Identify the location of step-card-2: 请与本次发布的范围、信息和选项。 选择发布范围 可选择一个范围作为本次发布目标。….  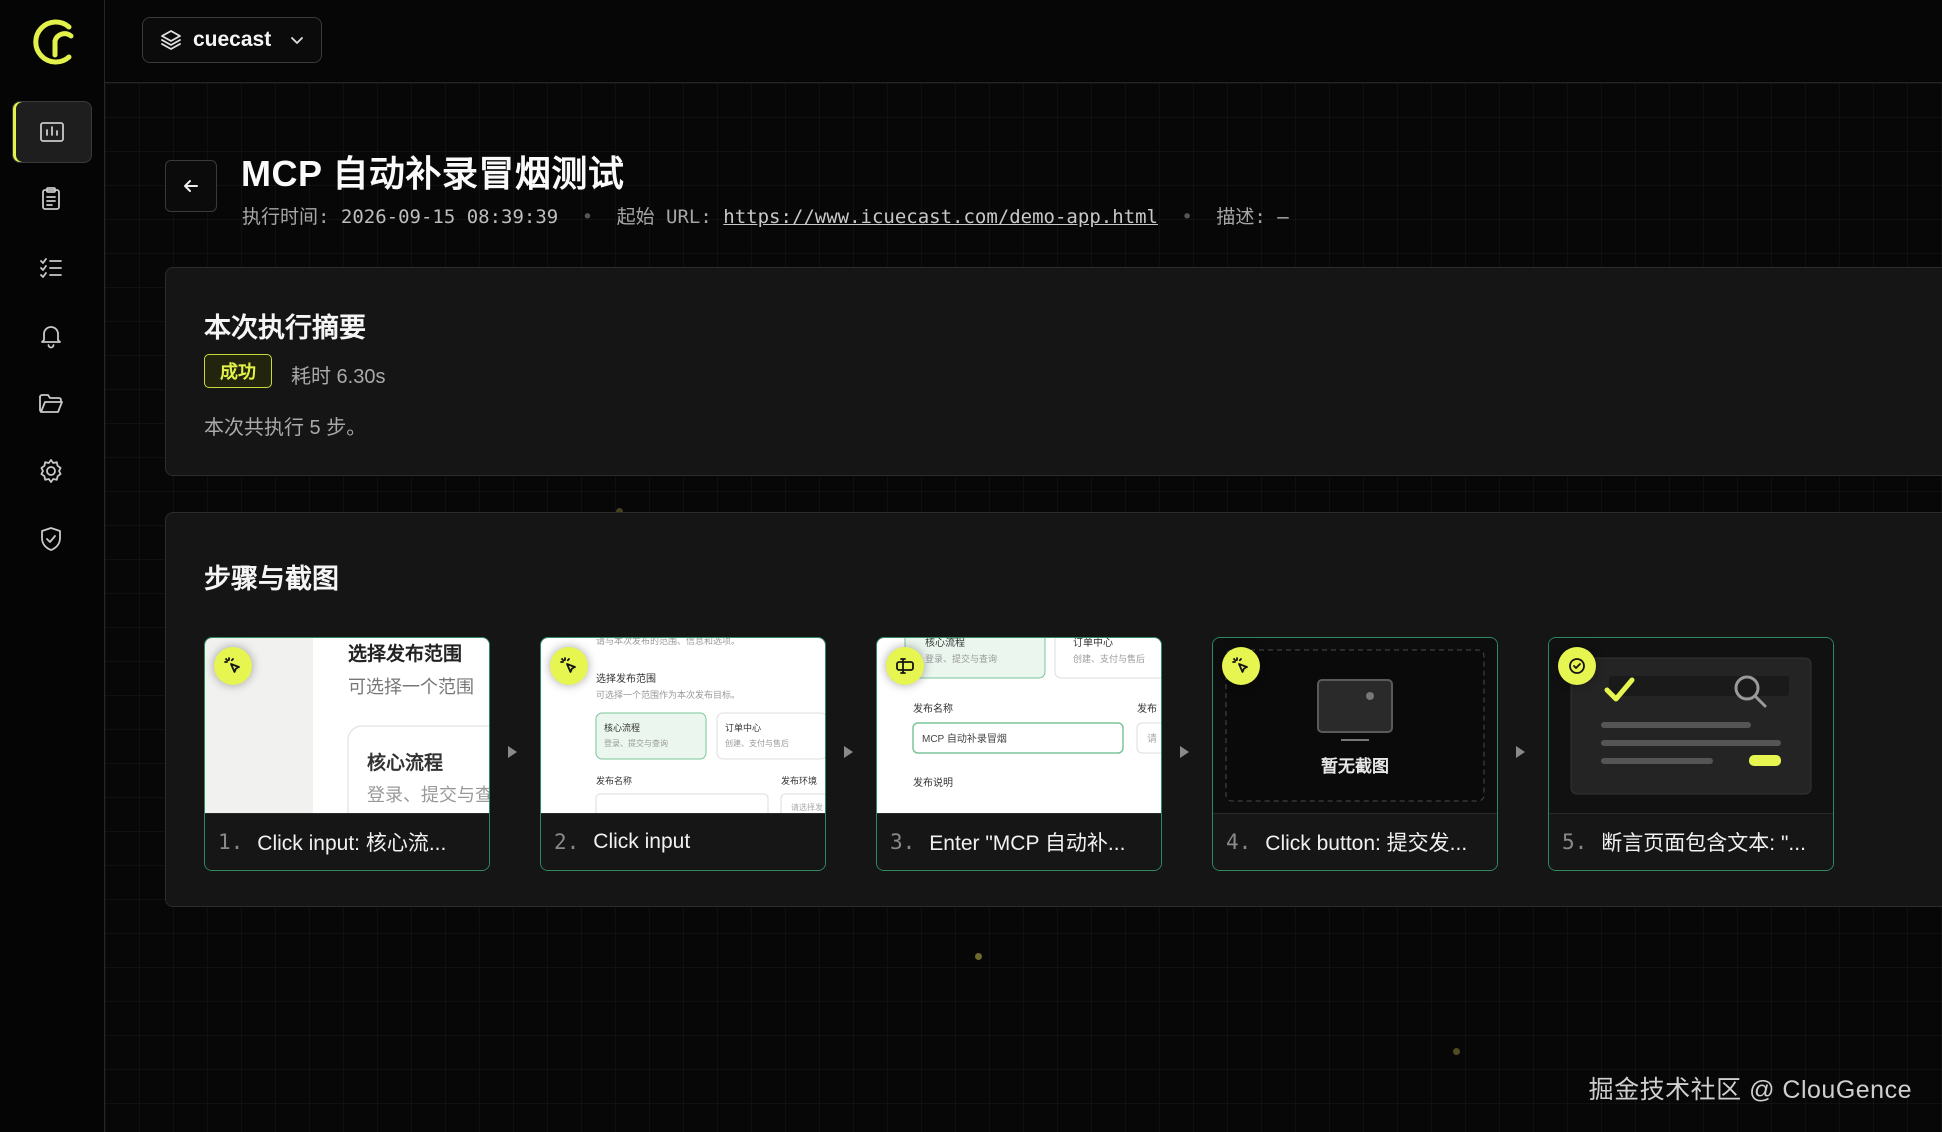
(683, 754).